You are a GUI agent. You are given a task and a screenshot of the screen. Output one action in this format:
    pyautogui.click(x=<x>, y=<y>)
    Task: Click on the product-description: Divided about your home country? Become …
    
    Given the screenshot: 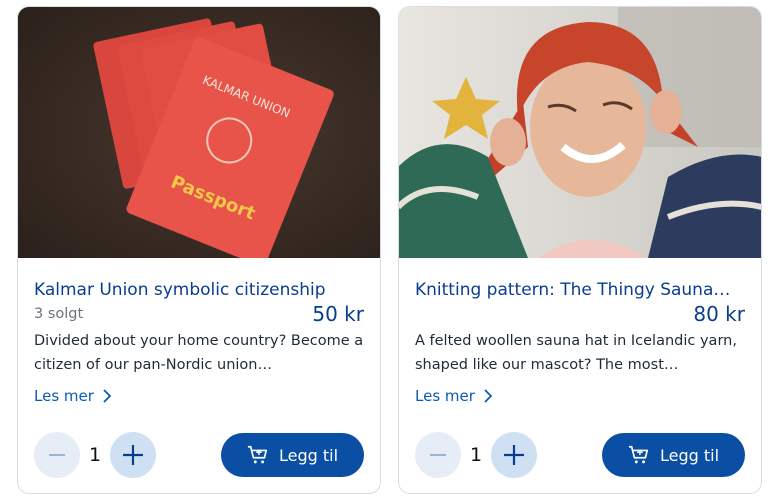 What is the action you would take?
    pyautogui.click(x=199, y=353)
    